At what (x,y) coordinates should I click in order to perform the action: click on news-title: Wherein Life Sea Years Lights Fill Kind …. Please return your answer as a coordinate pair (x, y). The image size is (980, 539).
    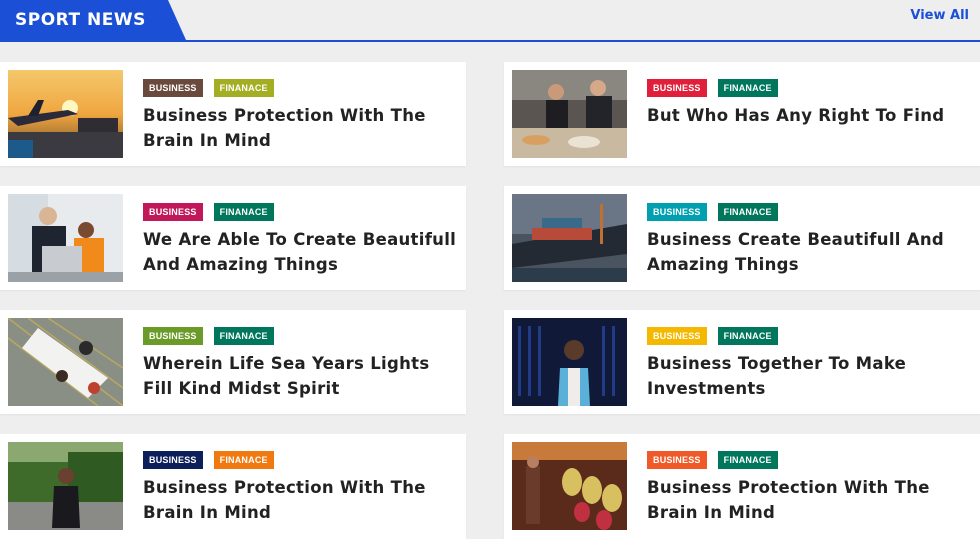
    Looking at the image, I should click on (303, 376).